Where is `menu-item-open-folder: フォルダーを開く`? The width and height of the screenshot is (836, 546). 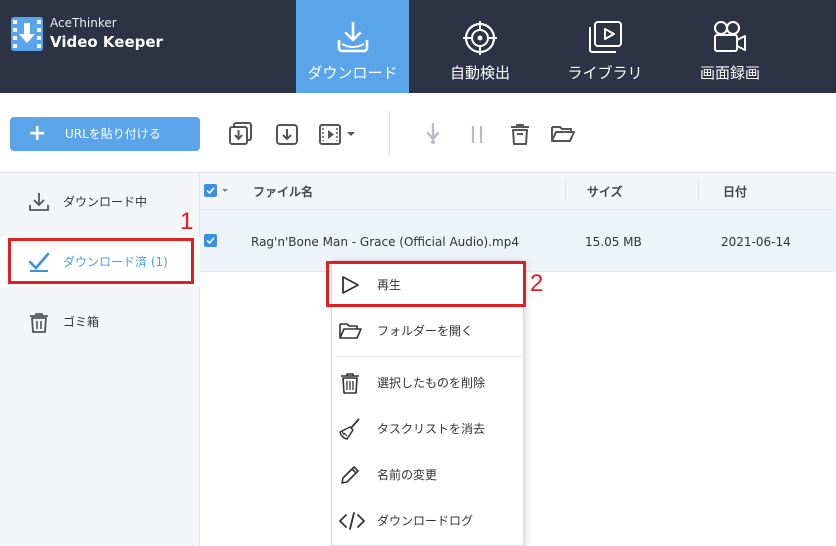
menu-item-open-folder: フォルダーを開く is located at coordinates (427, 331).